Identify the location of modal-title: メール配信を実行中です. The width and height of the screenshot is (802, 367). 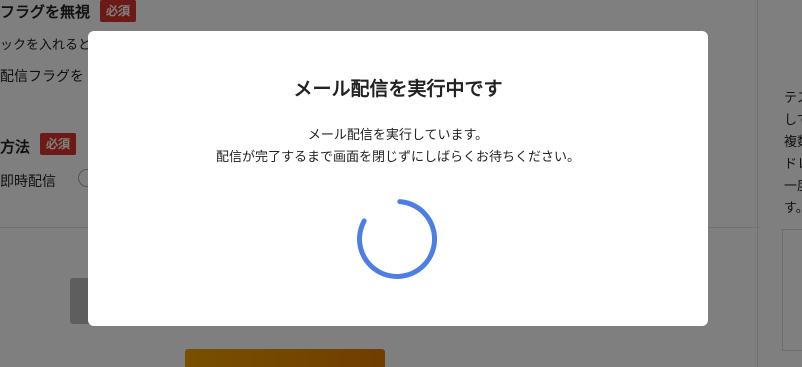
(398, 89).